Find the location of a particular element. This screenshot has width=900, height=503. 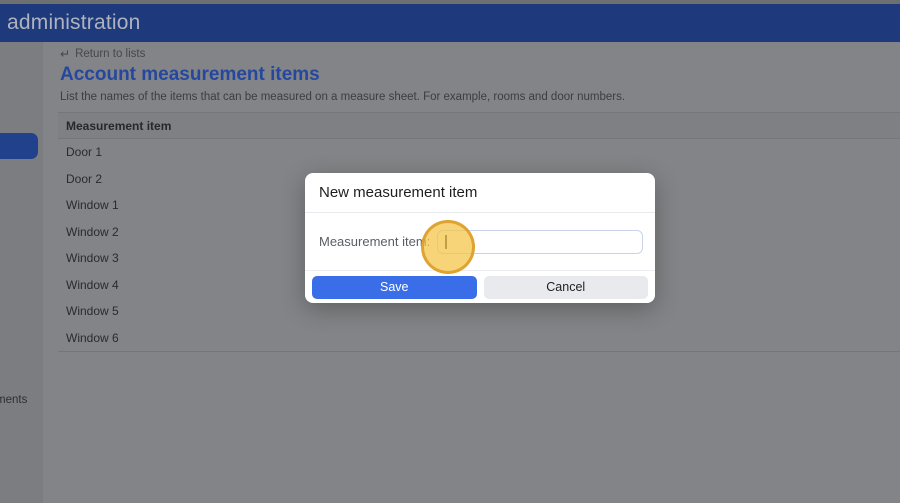

return-to-lists-link: ↵ Return to lists is located at coordinates (102, 54).